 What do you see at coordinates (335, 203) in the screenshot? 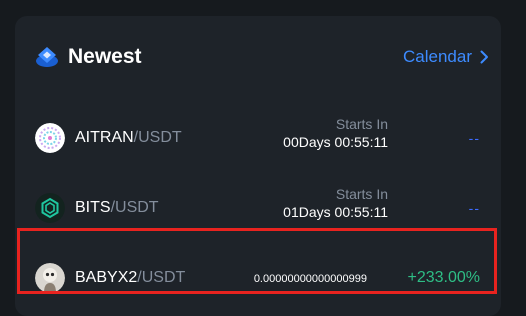
I see `countdown: Starts In 01Days 00:55:11` at bounding box center [335, 203].